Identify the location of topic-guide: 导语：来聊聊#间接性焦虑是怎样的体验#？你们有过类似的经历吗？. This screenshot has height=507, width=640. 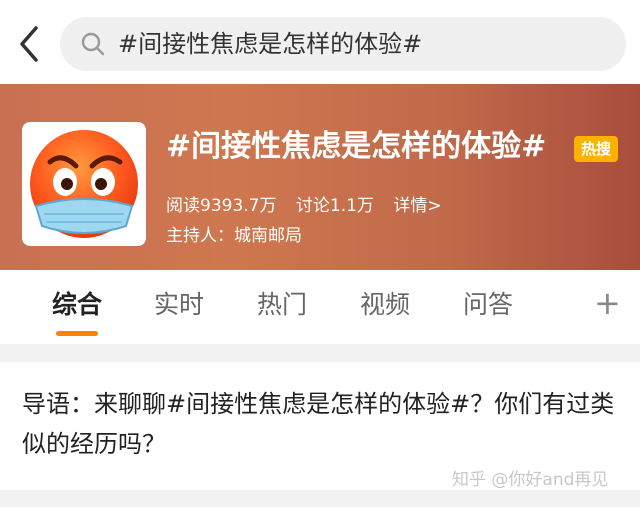
(318, 424).